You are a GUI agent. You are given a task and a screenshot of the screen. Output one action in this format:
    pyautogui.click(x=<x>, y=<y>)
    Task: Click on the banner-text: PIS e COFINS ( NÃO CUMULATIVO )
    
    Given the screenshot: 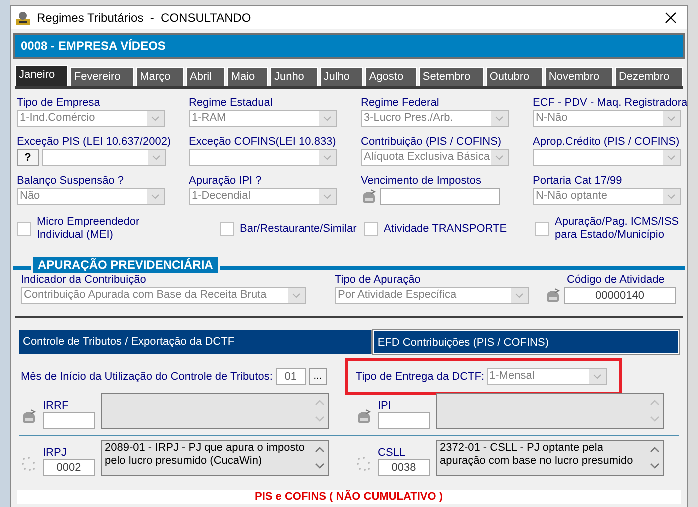 What is the action you would take?
    pyautogui.click(x=349, y=497)
    